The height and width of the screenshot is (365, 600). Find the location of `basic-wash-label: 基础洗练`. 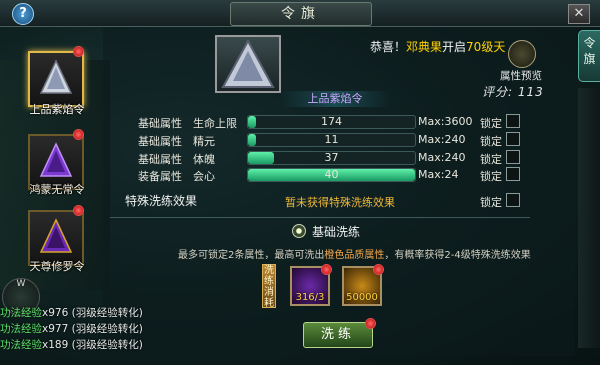

basic-wash-label: 基础洗练 is located at coordinates (336, 232).